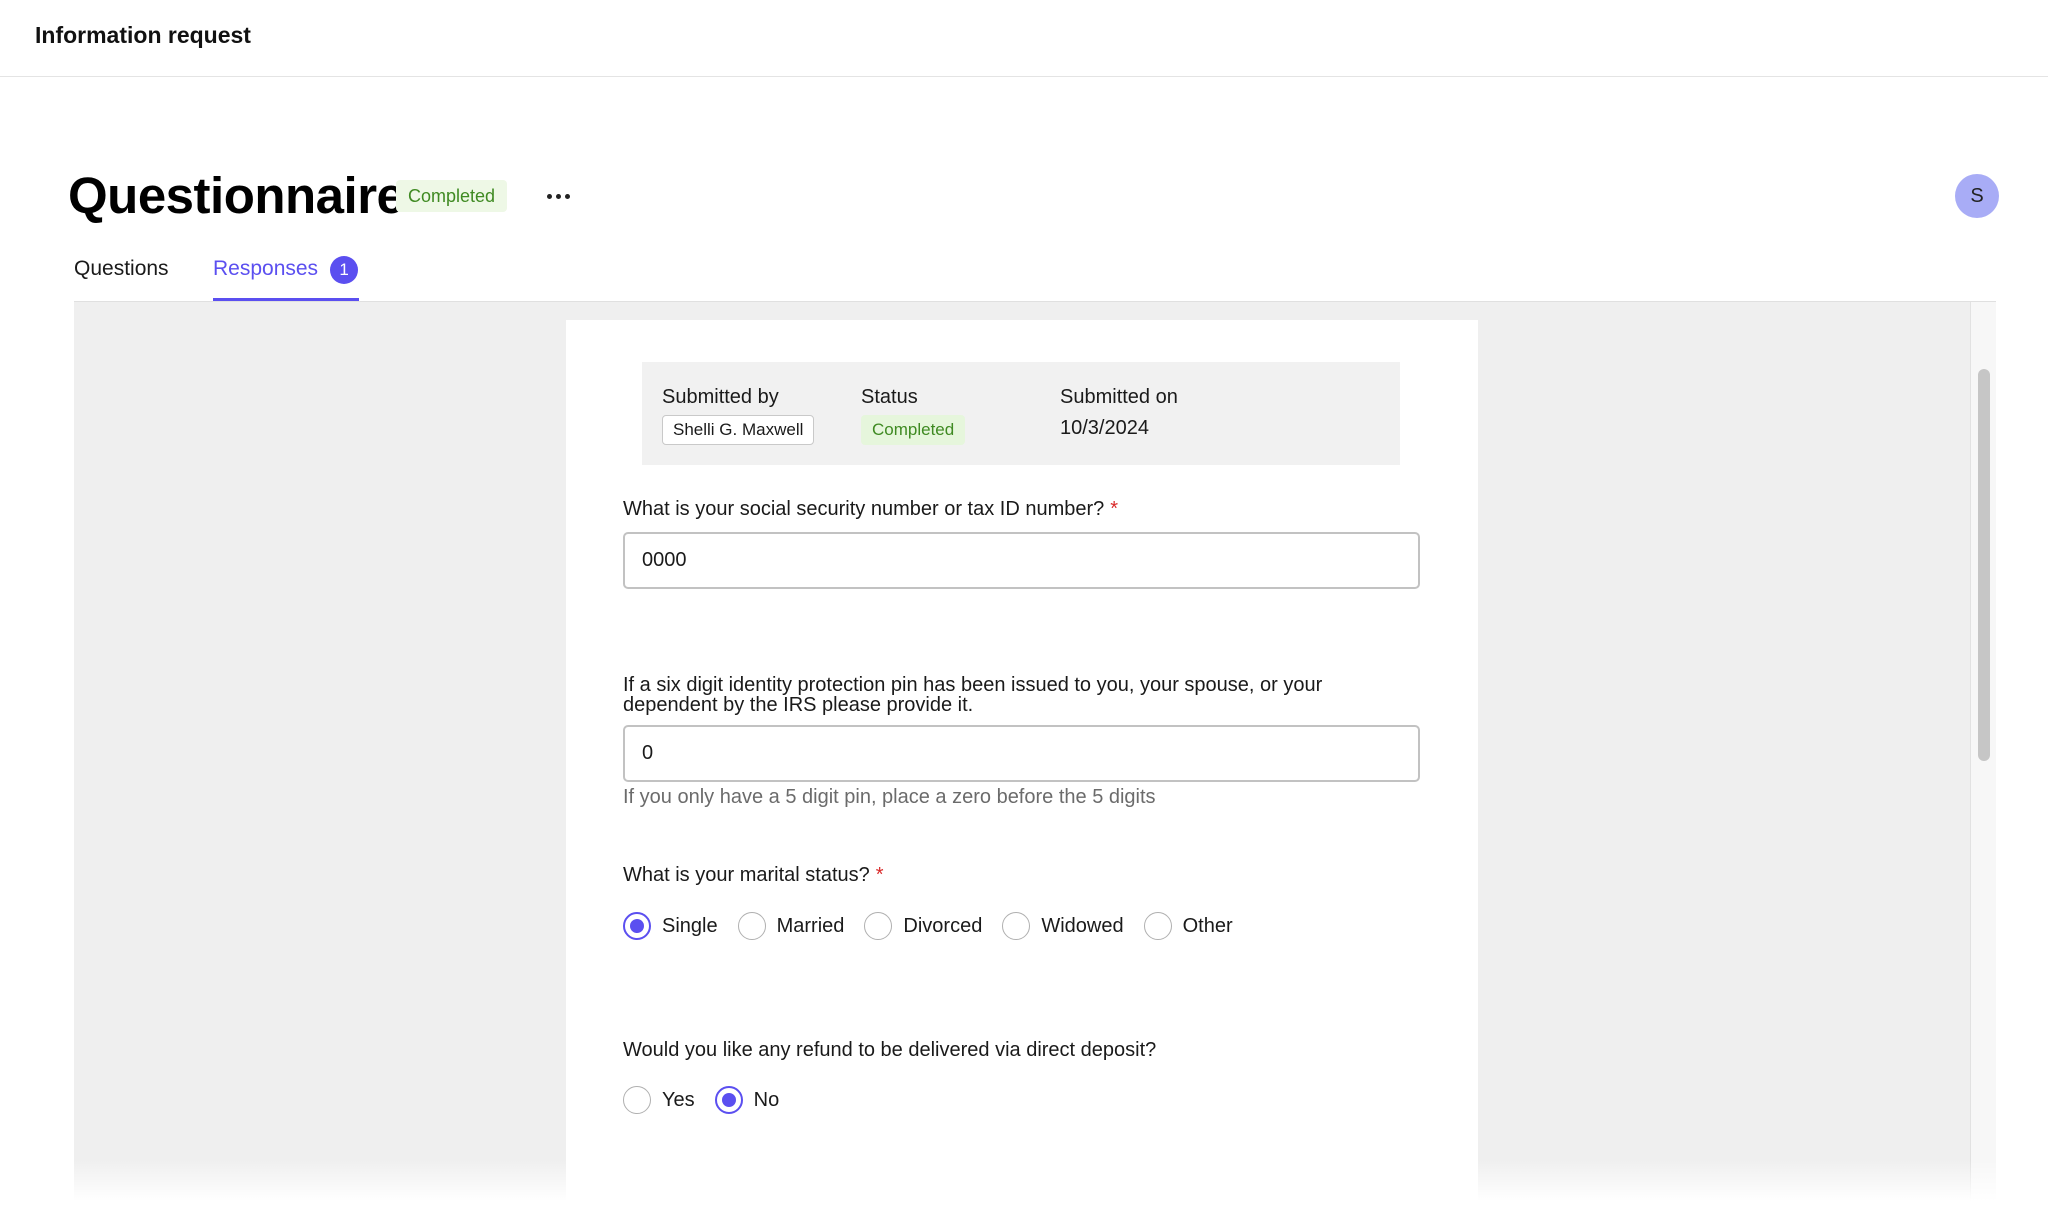  Describe the element at coordinates (1157, 926) in the screenshot. I see `radio-other` at that location.